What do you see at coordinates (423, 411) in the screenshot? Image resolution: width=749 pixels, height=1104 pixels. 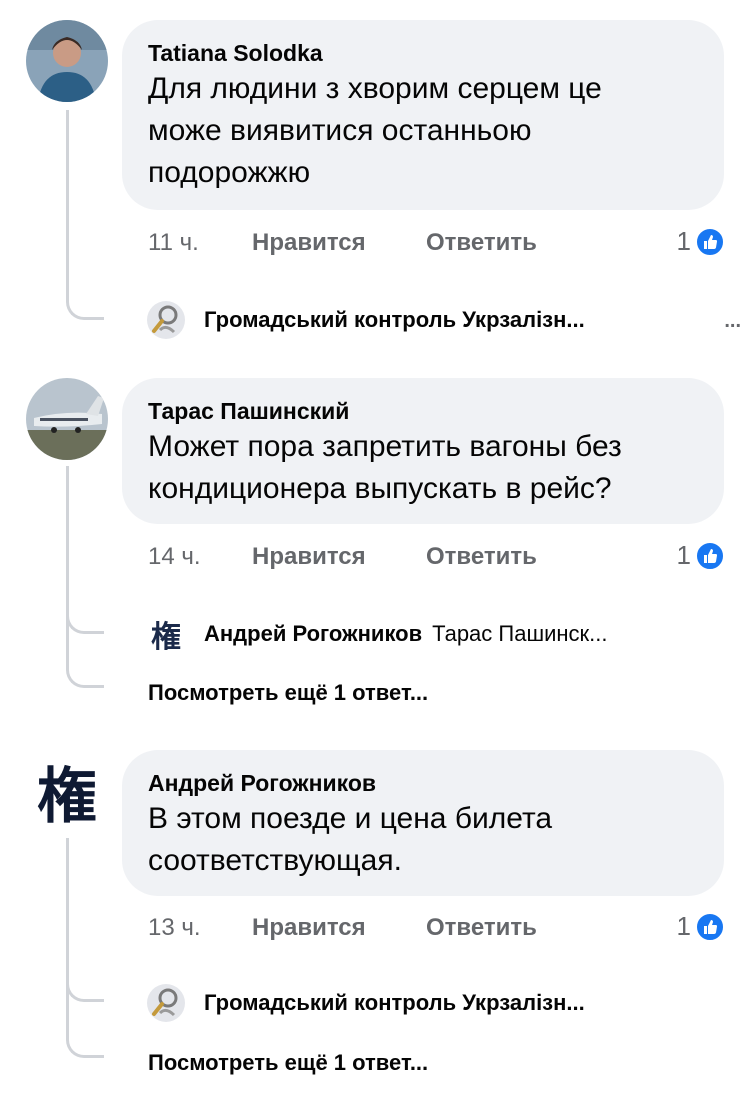 I see `comment-author: Тарас Пашинский` at bounding box center [423, 411].